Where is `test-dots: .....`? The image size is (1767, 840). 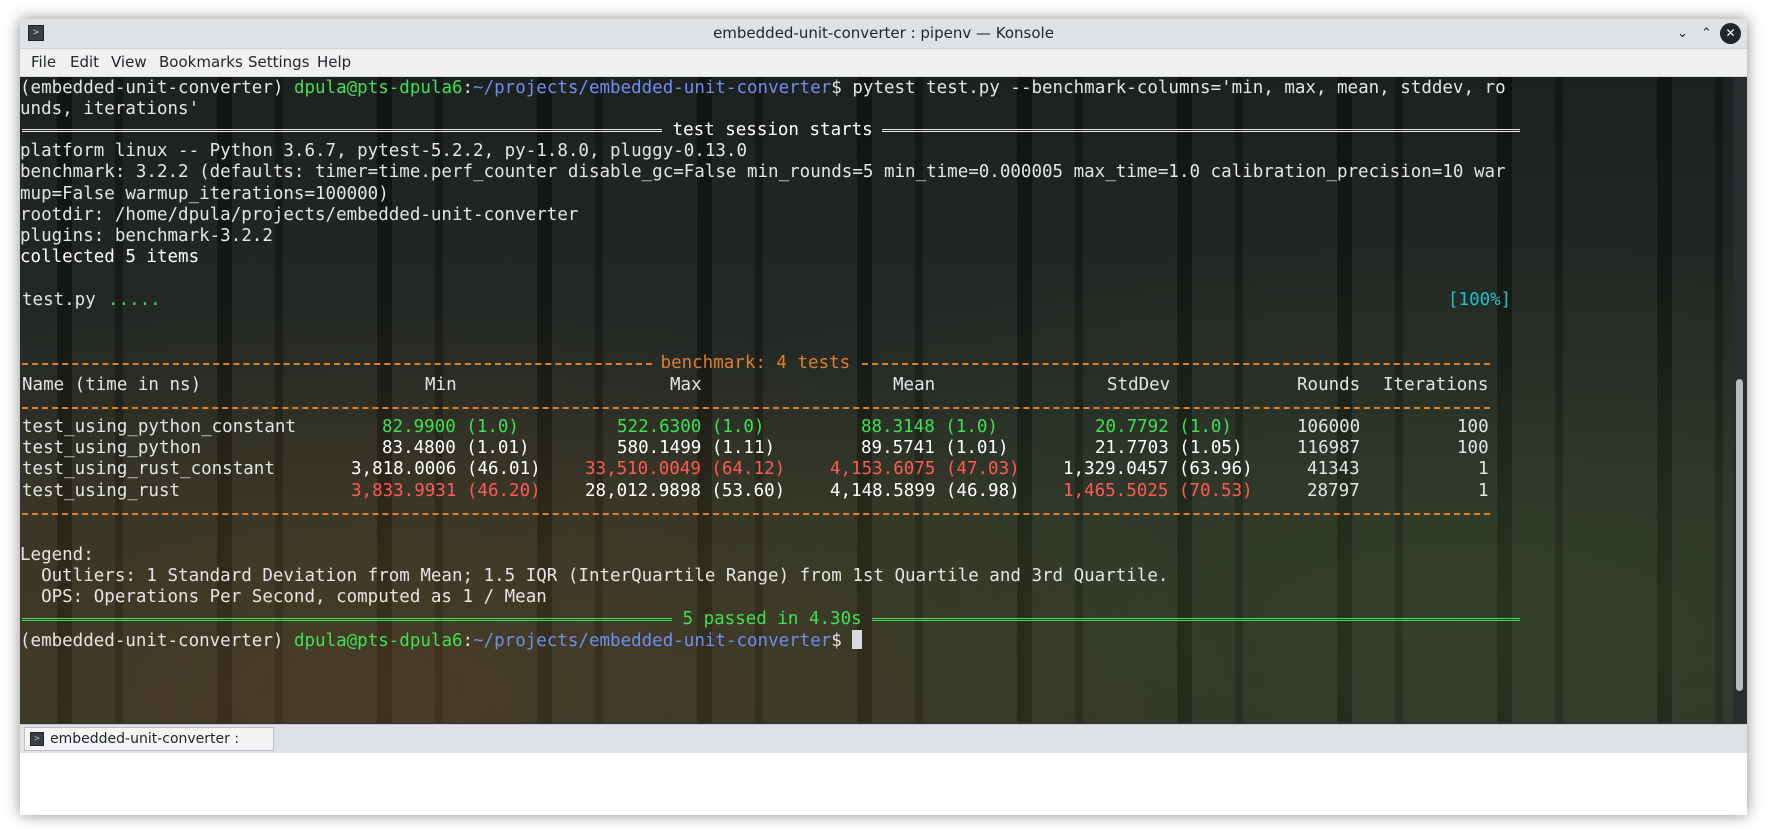
test-dots: ..... is located at coordinates (134, 300).